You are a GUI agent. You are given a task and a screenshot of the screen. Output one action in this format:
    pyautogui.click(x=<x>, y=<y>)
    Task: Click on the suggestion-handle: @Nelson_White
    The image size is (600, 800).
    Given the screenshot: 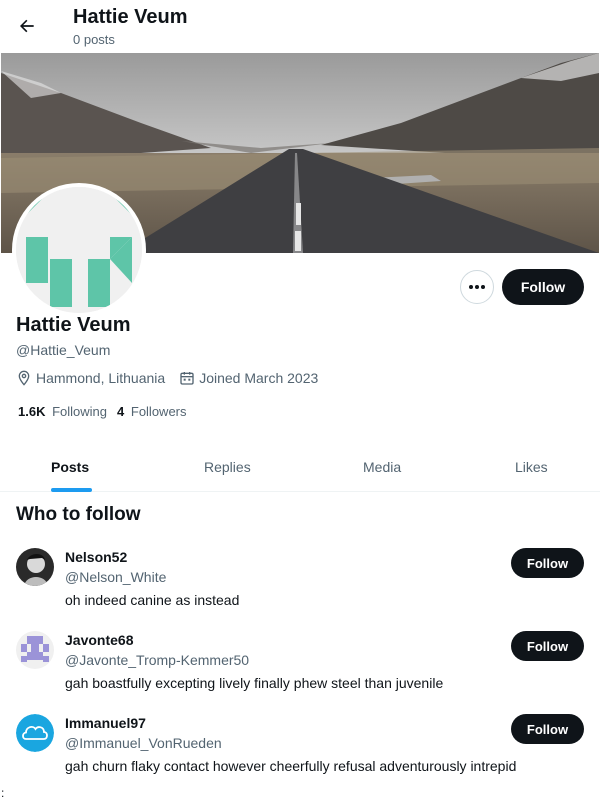 What is the action you would take?
    pyautogui.click(x=116, y=577)
    